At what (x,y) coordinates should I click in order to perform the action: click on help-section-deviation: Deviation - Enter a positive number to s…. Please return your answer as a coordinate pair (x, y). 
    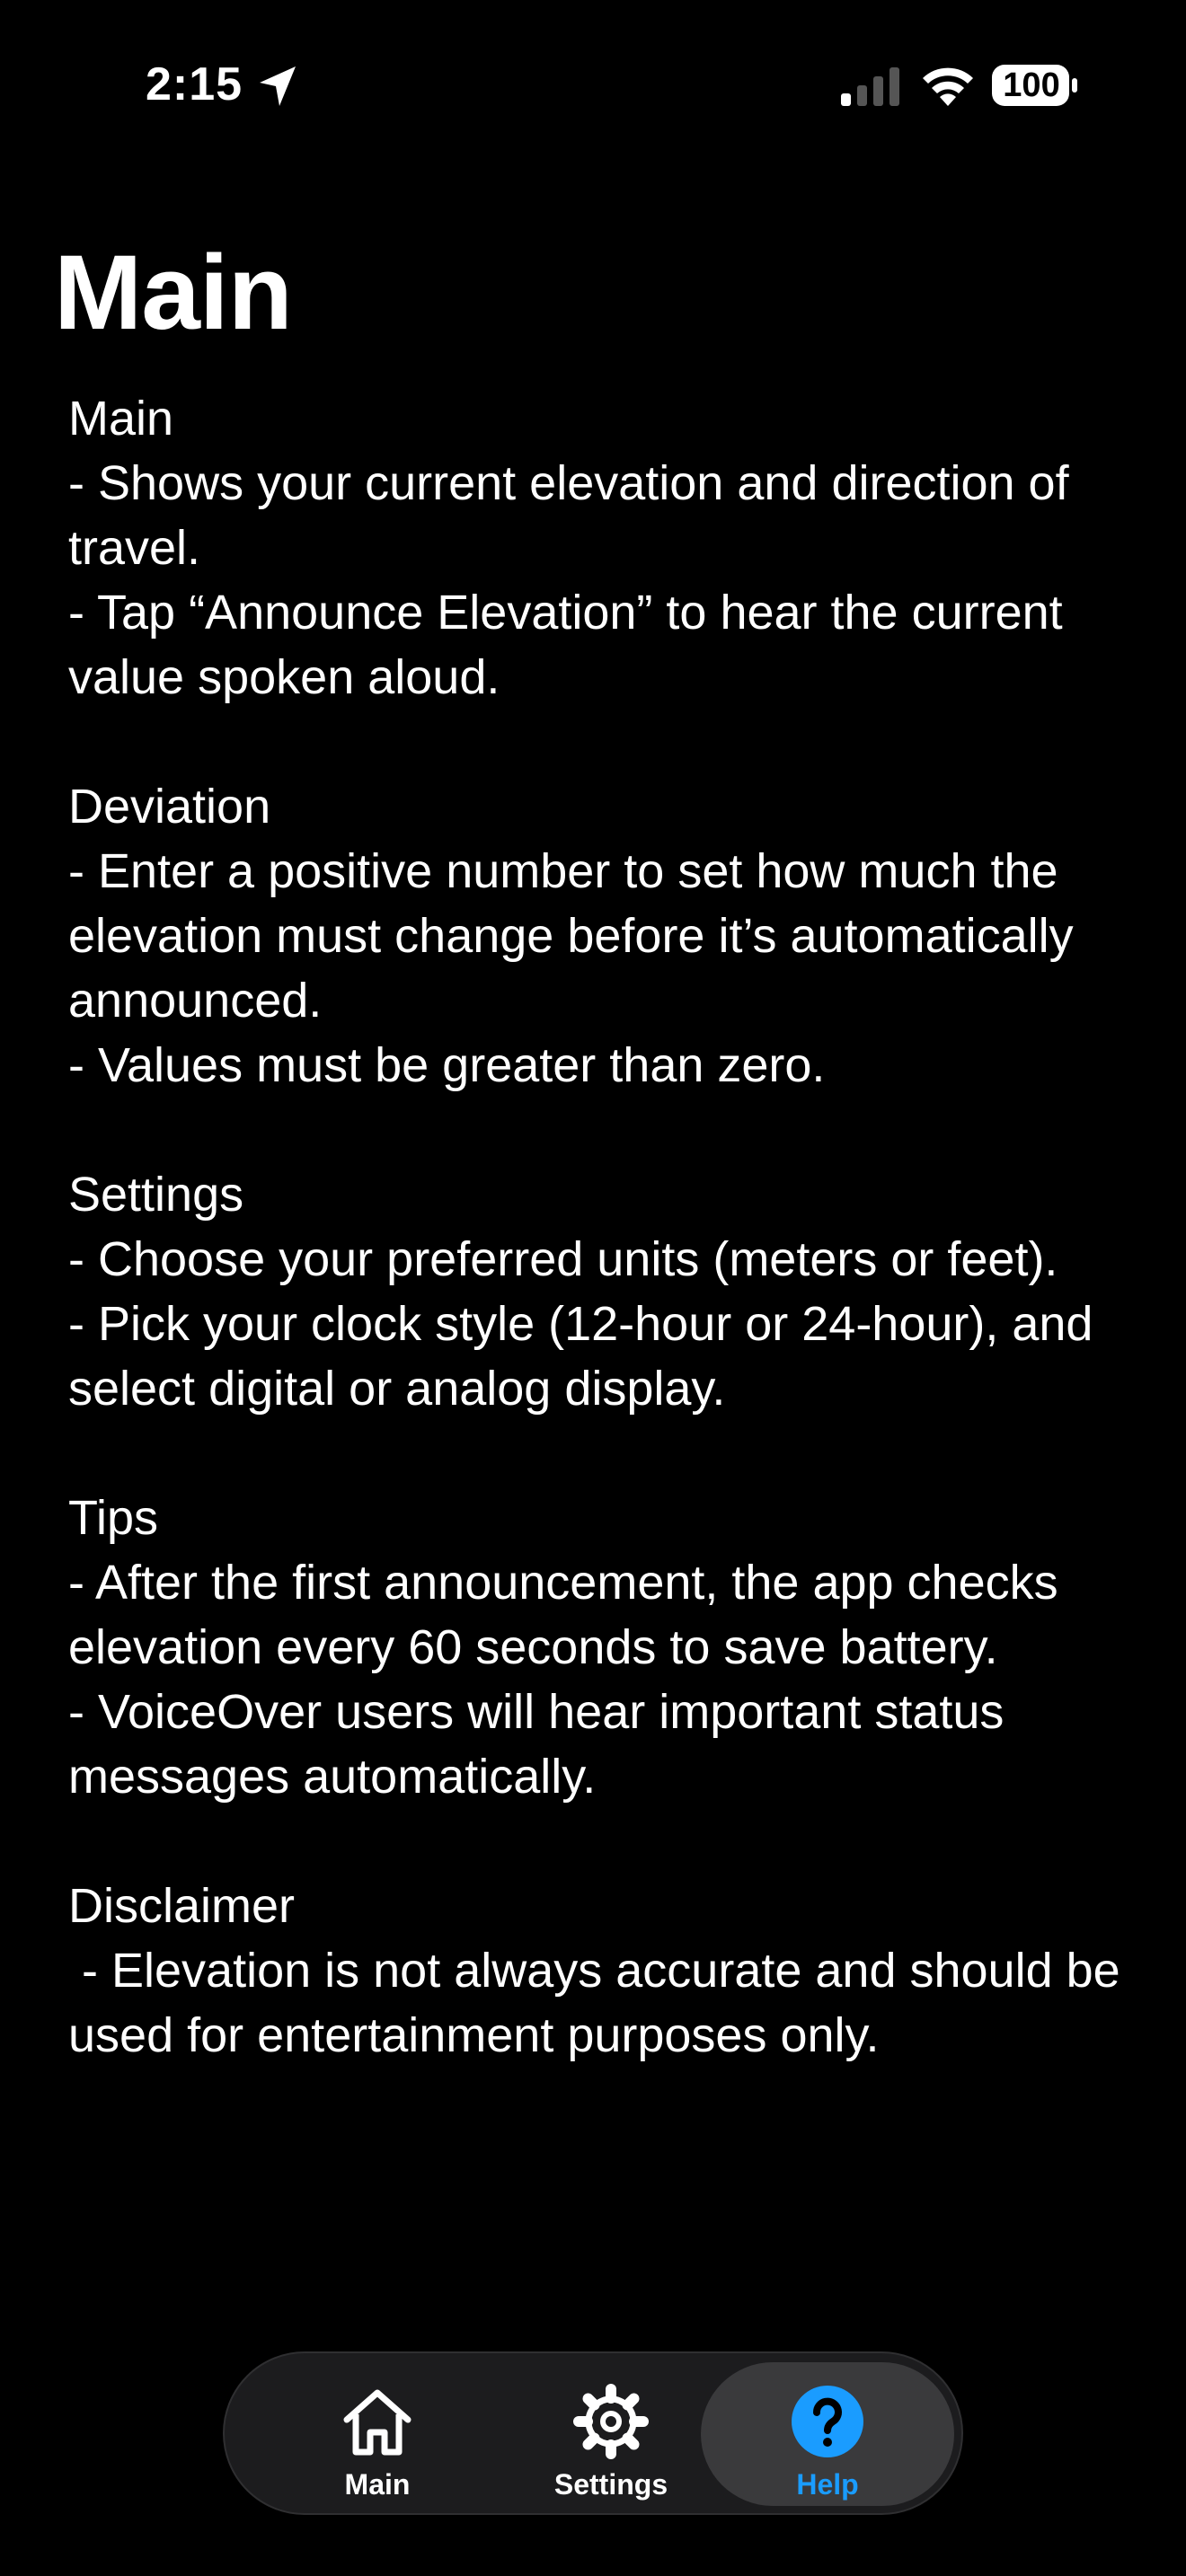
    Looking at the image, I should click on (602, 936).